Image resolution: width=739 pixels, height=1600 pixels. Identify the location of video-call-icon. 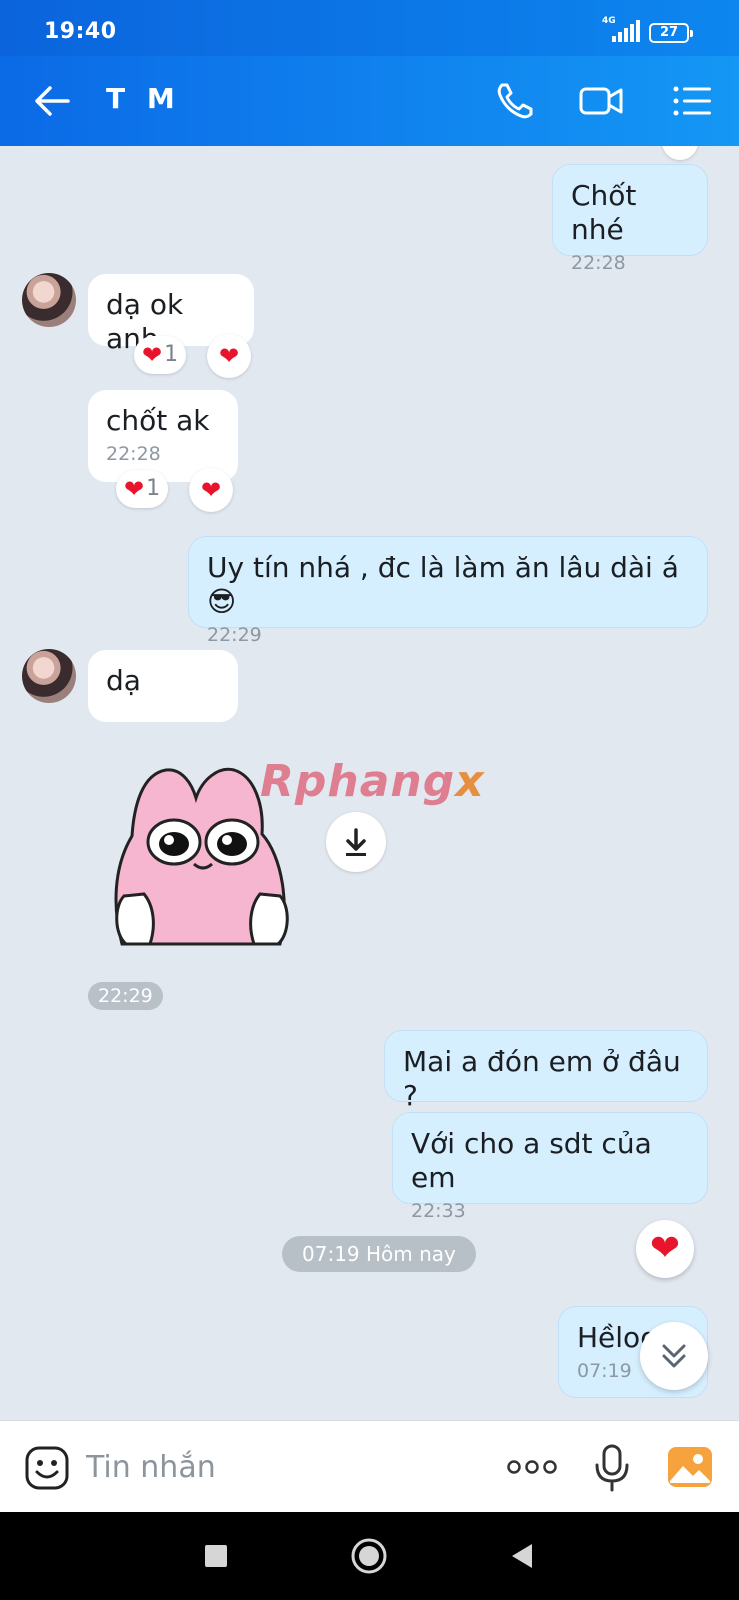
(601, 101).